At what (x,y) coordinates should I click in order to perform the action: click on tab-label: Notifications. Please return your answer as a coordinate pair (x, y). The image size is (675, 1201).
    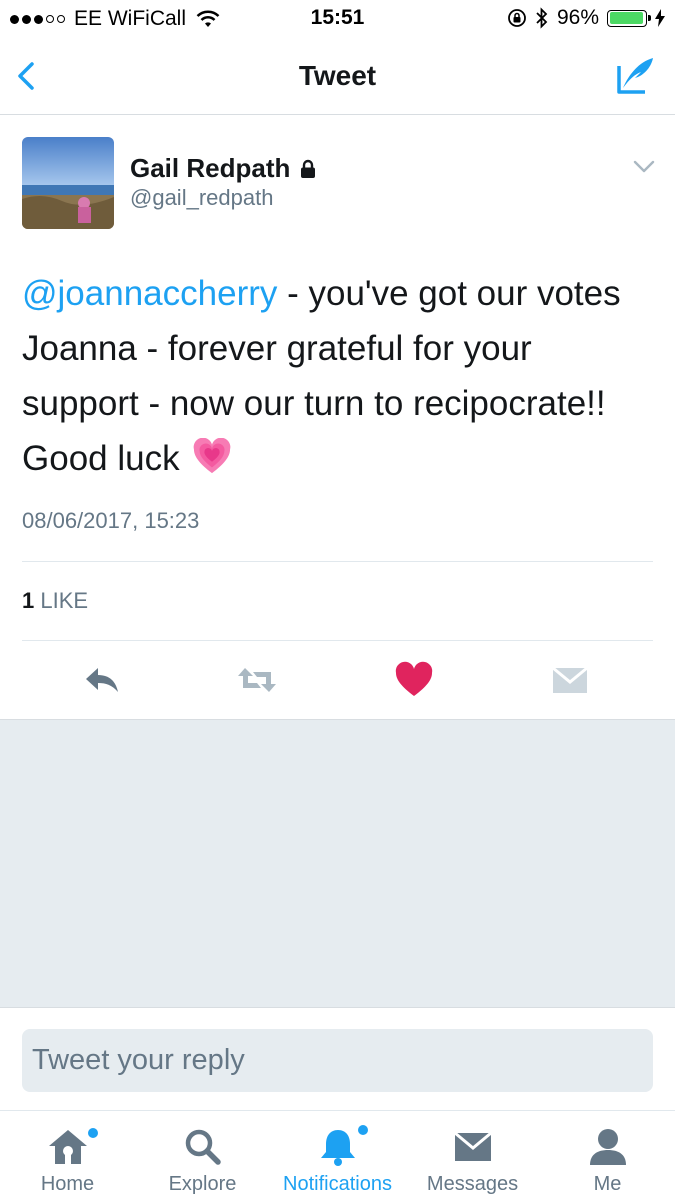
    Looking at the image, I should click on (337, 1184).